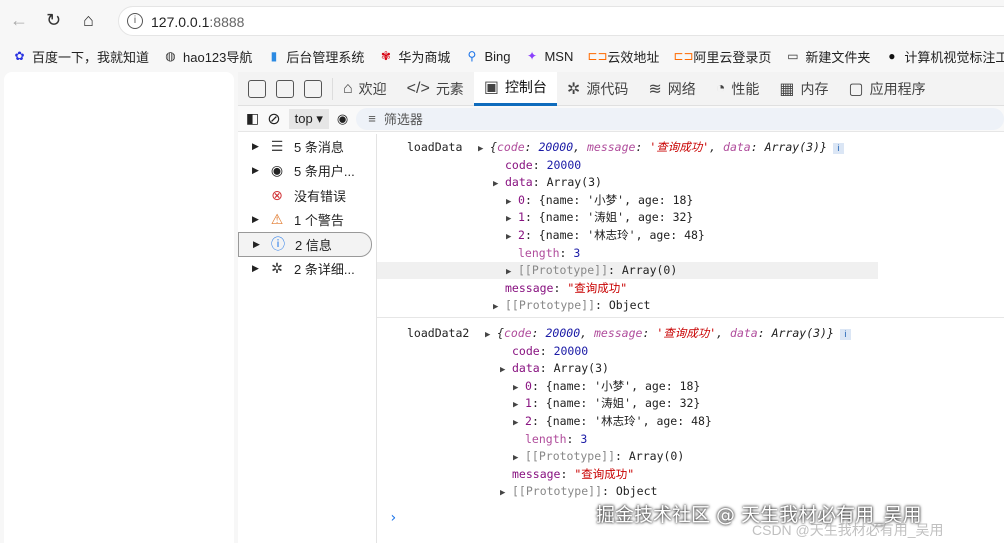  What do you see at coordinates (303, 118) in the screenshot?
I see `context-value: top` at bounding box center [303, 118].